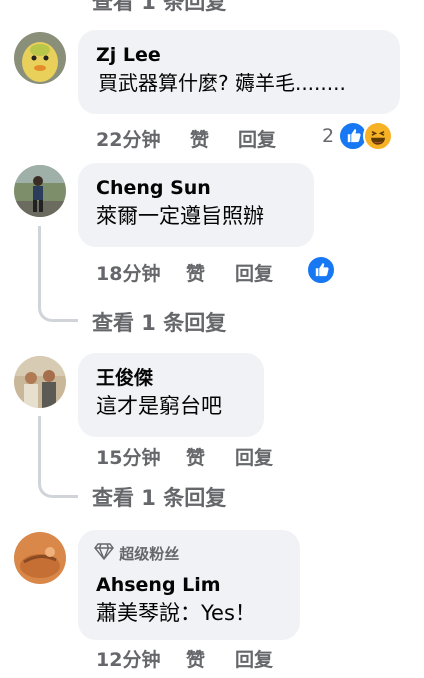  What do you see at coordinates (239, 55) in the screenshot?
I see `comment-author: Zj Lee` at bounding box center [239, 55].